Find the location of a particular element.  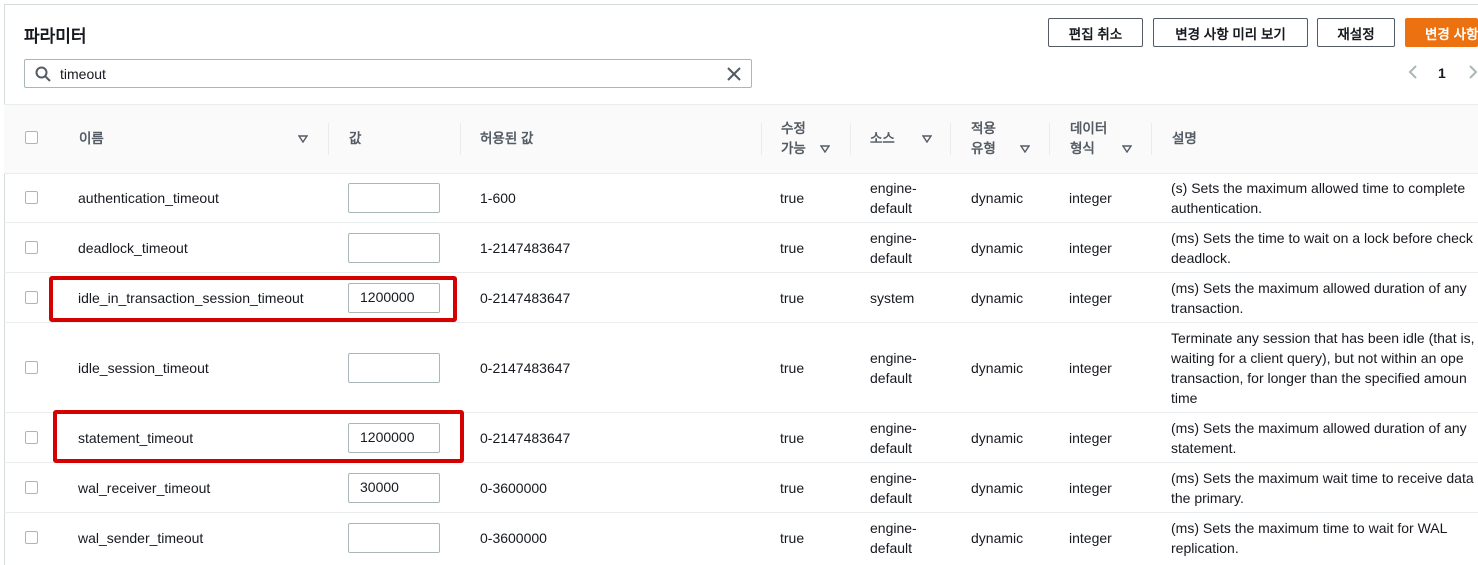

column-header-name: 이름 is located at coordinates (91, 139).